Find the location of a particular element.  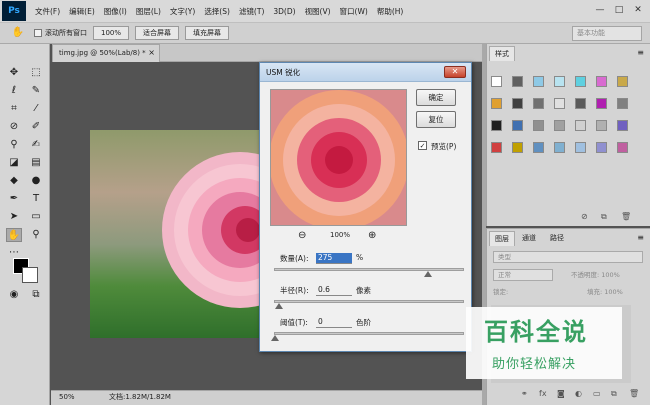

threshold-slider is located at coordinates (367, 336).